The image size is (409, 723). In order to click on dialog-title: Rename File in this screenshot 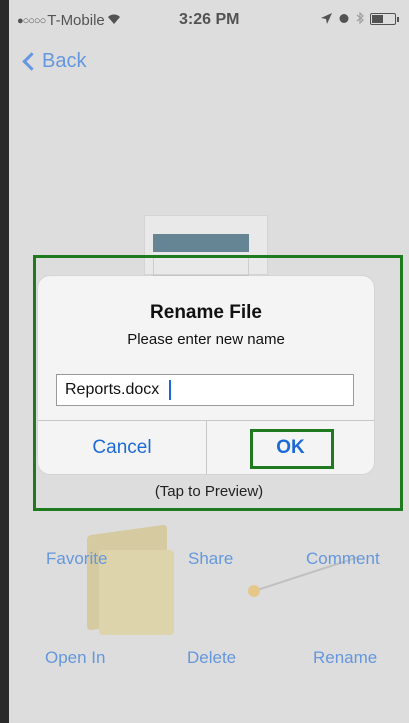, I will do `click(206, 312)`.